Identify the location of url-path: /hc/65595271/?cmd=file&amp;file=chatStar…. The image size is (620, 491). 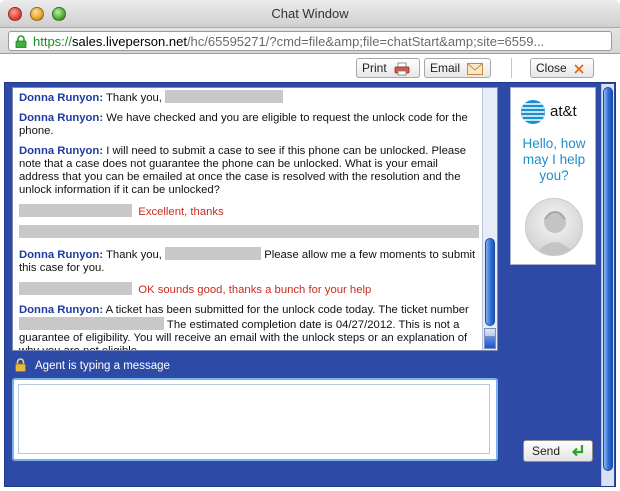
(365, 41).